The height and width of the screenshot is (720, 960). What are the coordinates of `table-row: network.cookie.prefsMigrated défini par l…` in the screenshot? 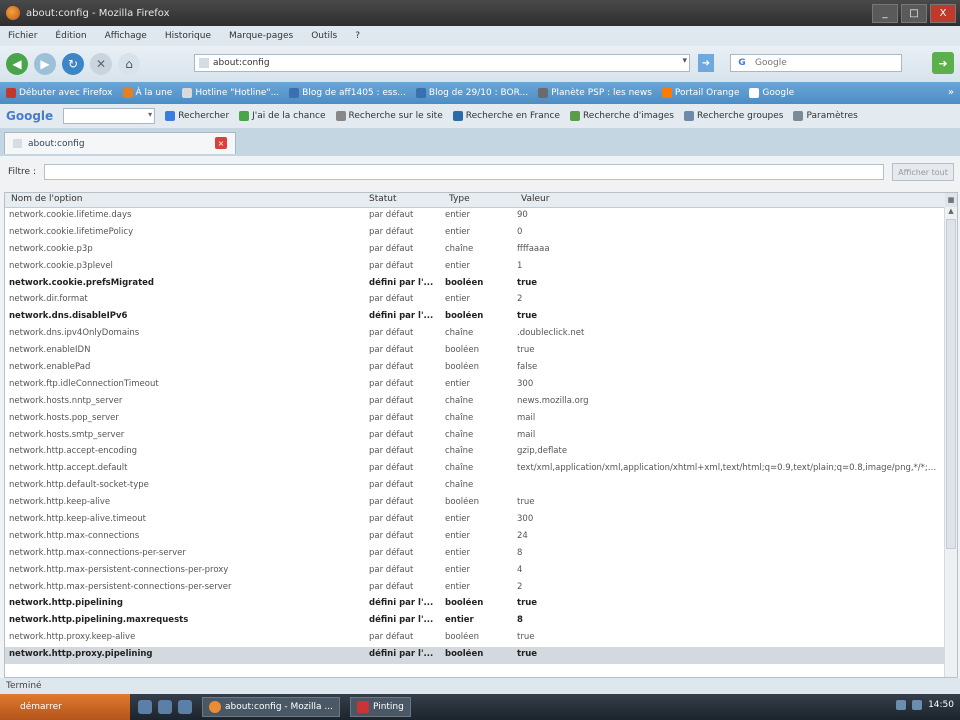 It's located at (475, 284).